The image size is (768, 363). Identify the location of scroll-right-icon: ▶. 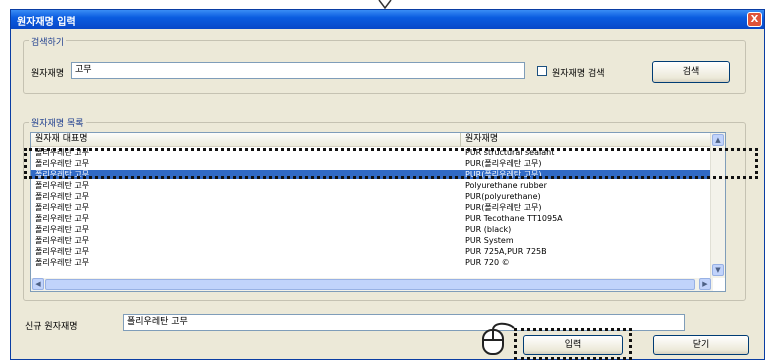
(705, 284).